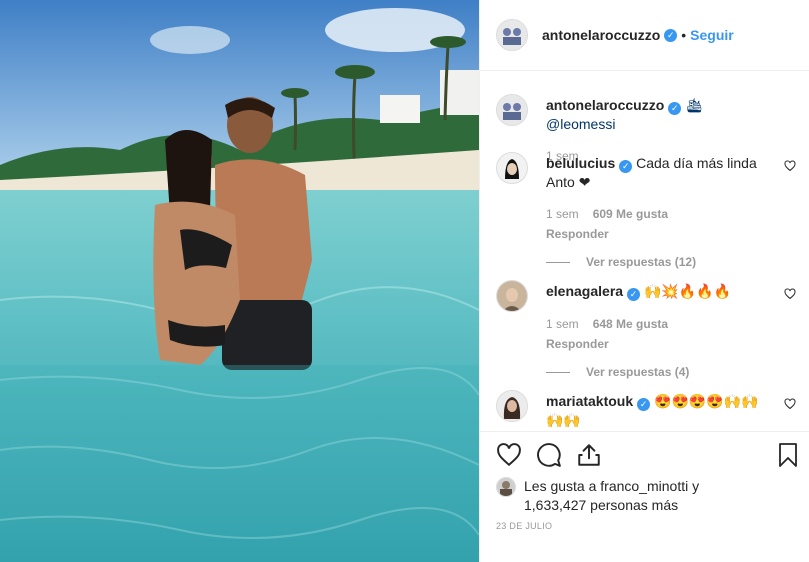 The width and height of the screenshot is (809, 562). What do you see at coordinates (712, 35) in the screenshot?
I see `follow-button: Seguir` at bounding box center [712, 35].